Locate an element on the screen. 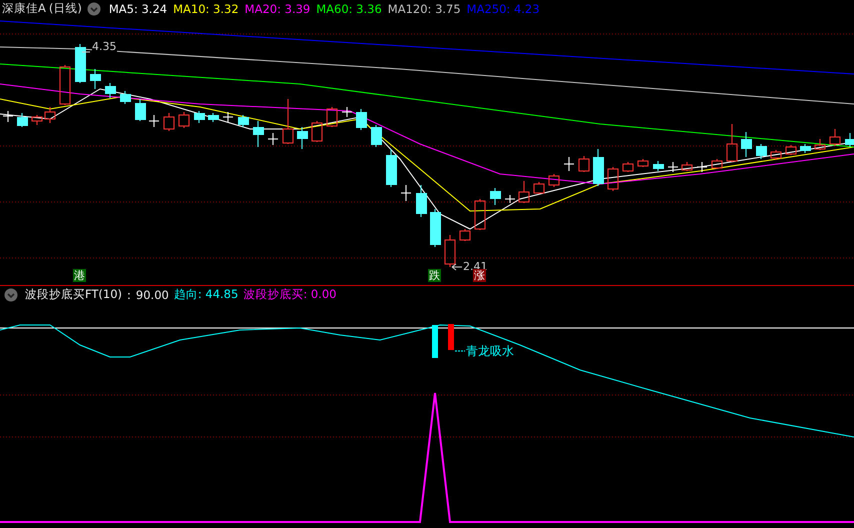 Image resolution: width=854 pixels, height=528 pixels. arrow-icon is located at coordinates (457, 267).